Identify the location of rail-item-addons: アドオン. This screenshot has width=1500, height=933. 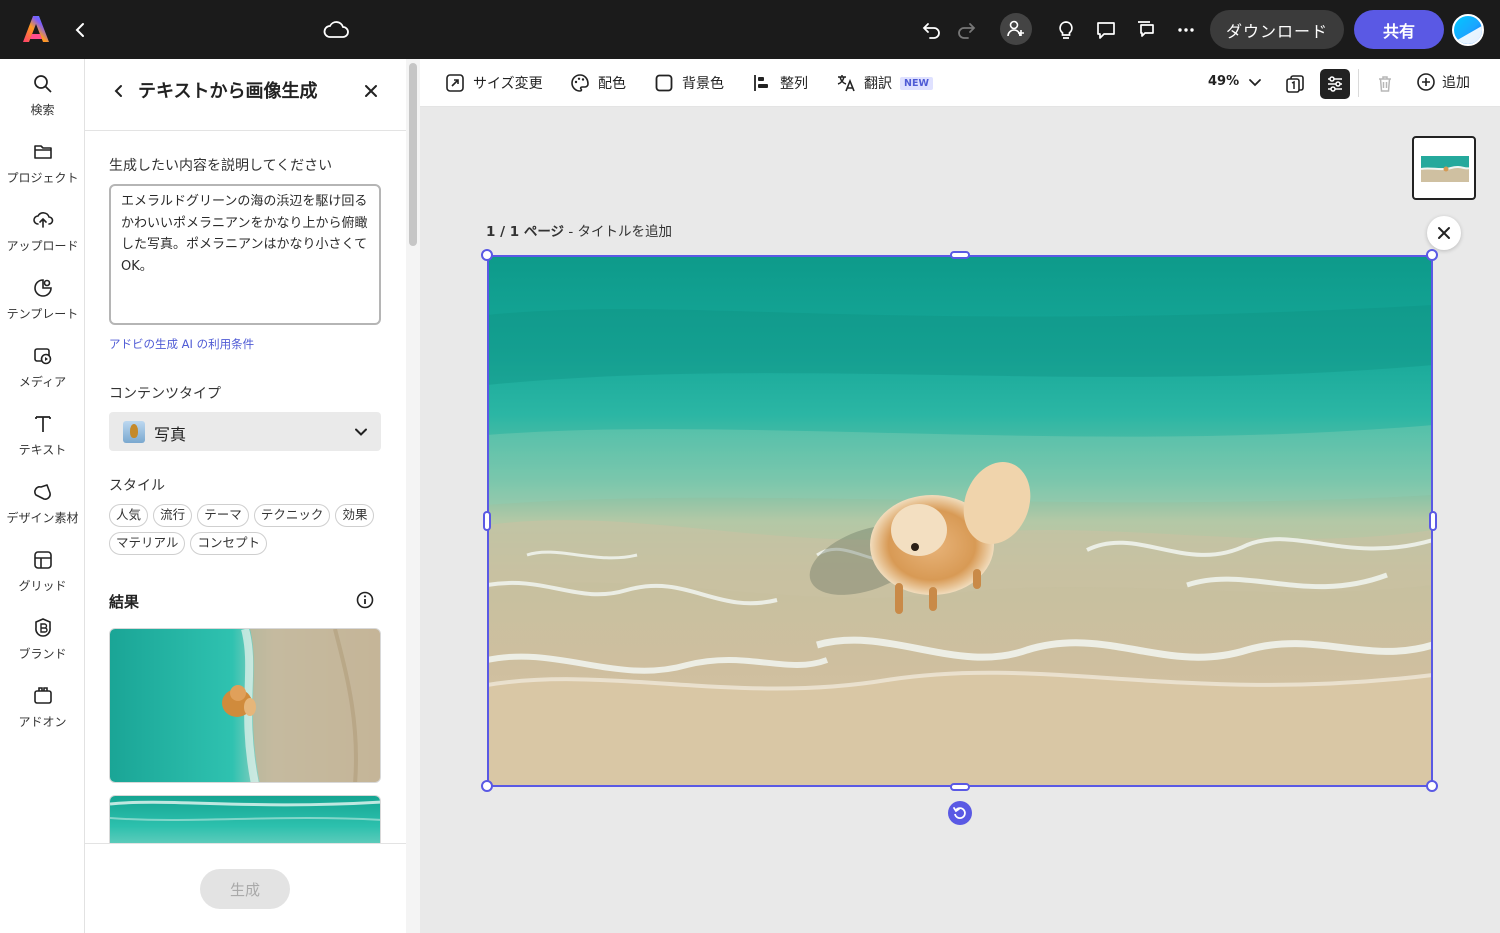
(42, 715).